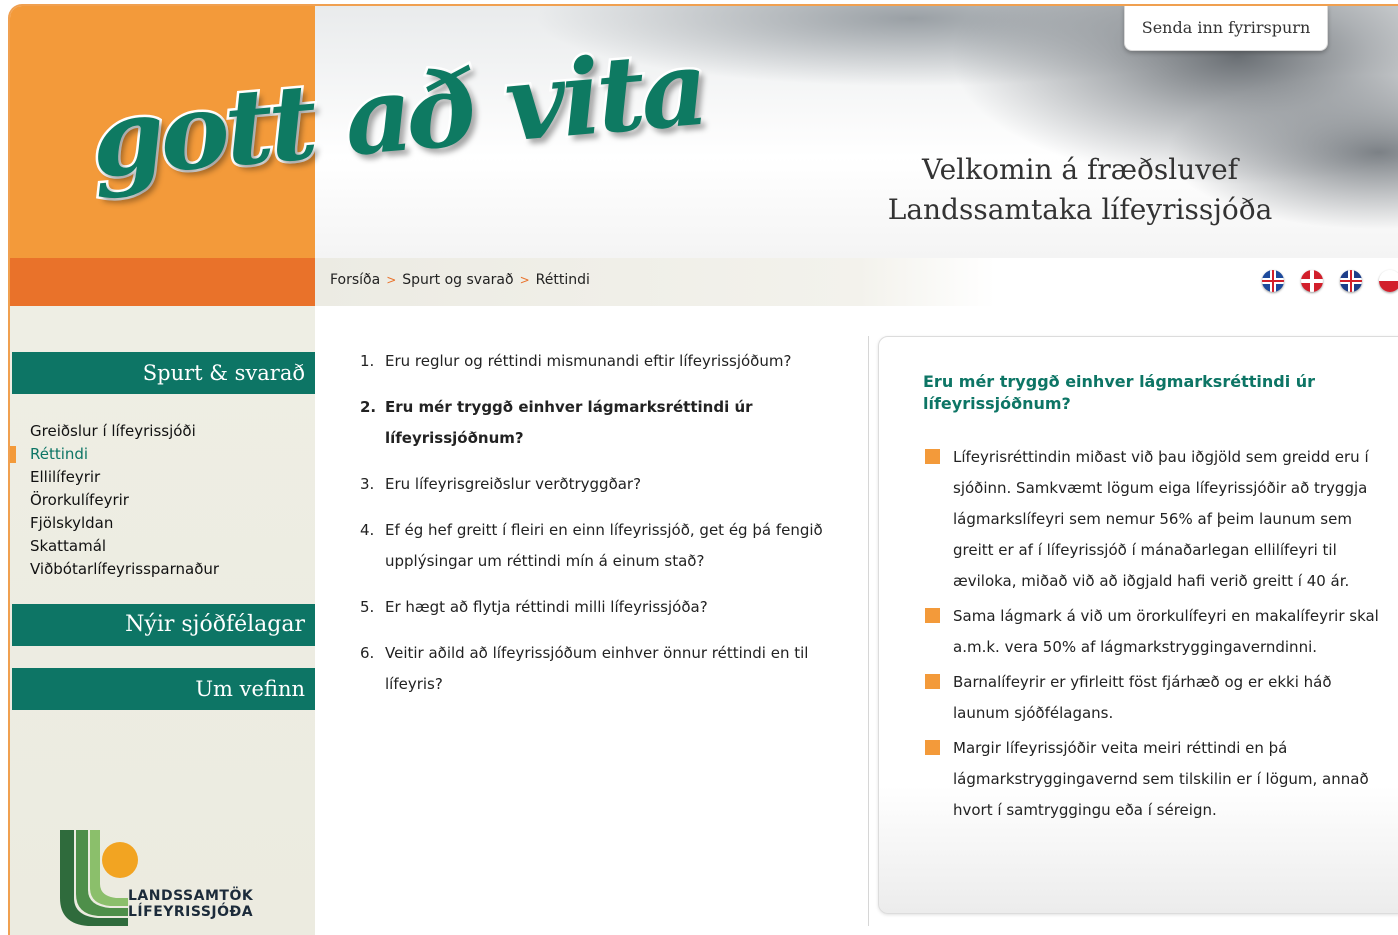 The image size is (1398, 935). I want to click on welcome-line-1: Velkomin á fræðsluvef, so click(1080, 169).